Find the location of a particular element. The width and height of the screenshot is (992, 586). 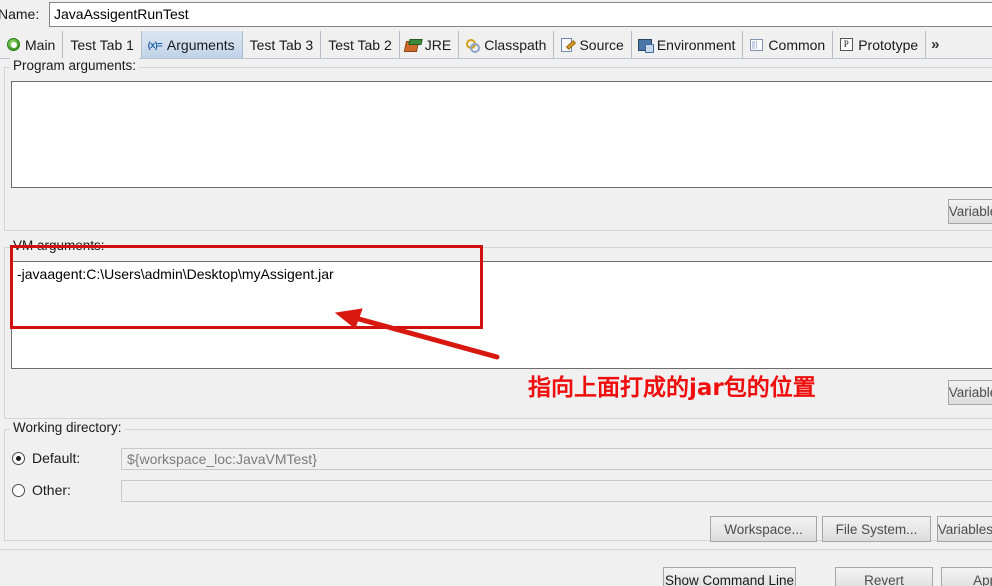

footer-divider is located at coordinates (496, 549).